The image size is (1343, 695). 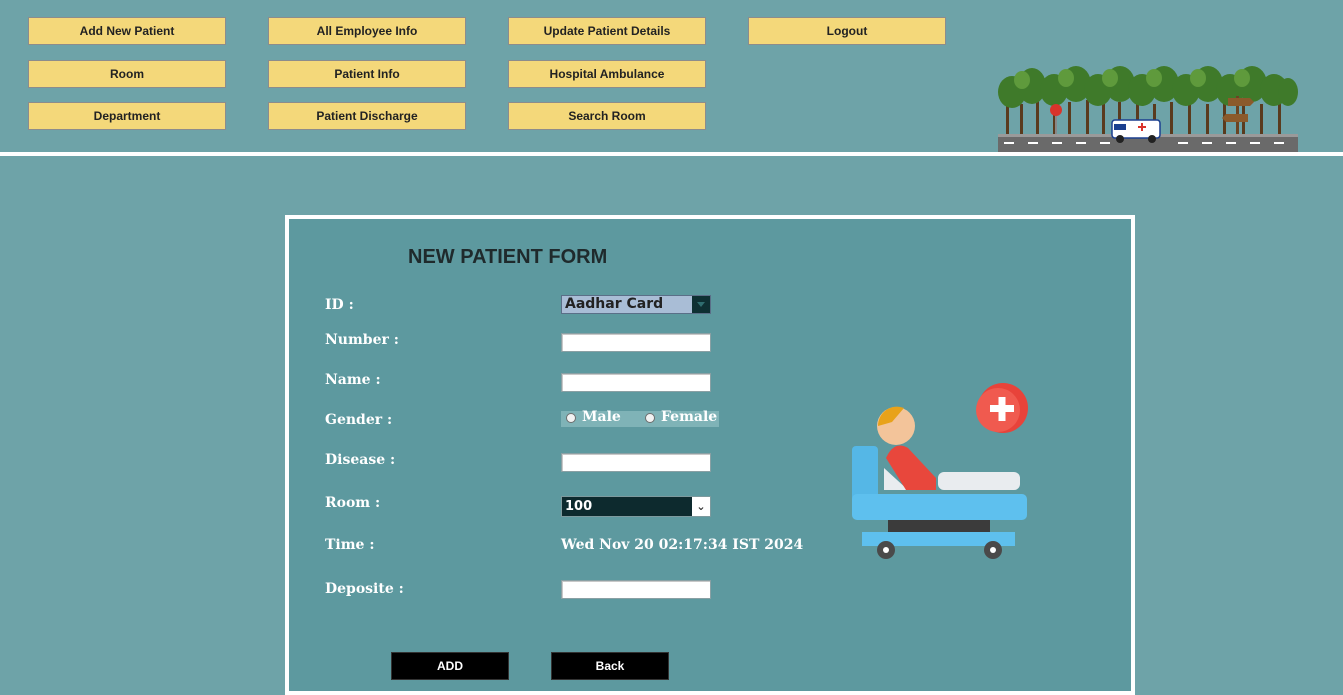 What do you see at coordinates (636, 506) in the screenshot?
I see `room-select: 100 ⌄` at bounding box center [636, 506].